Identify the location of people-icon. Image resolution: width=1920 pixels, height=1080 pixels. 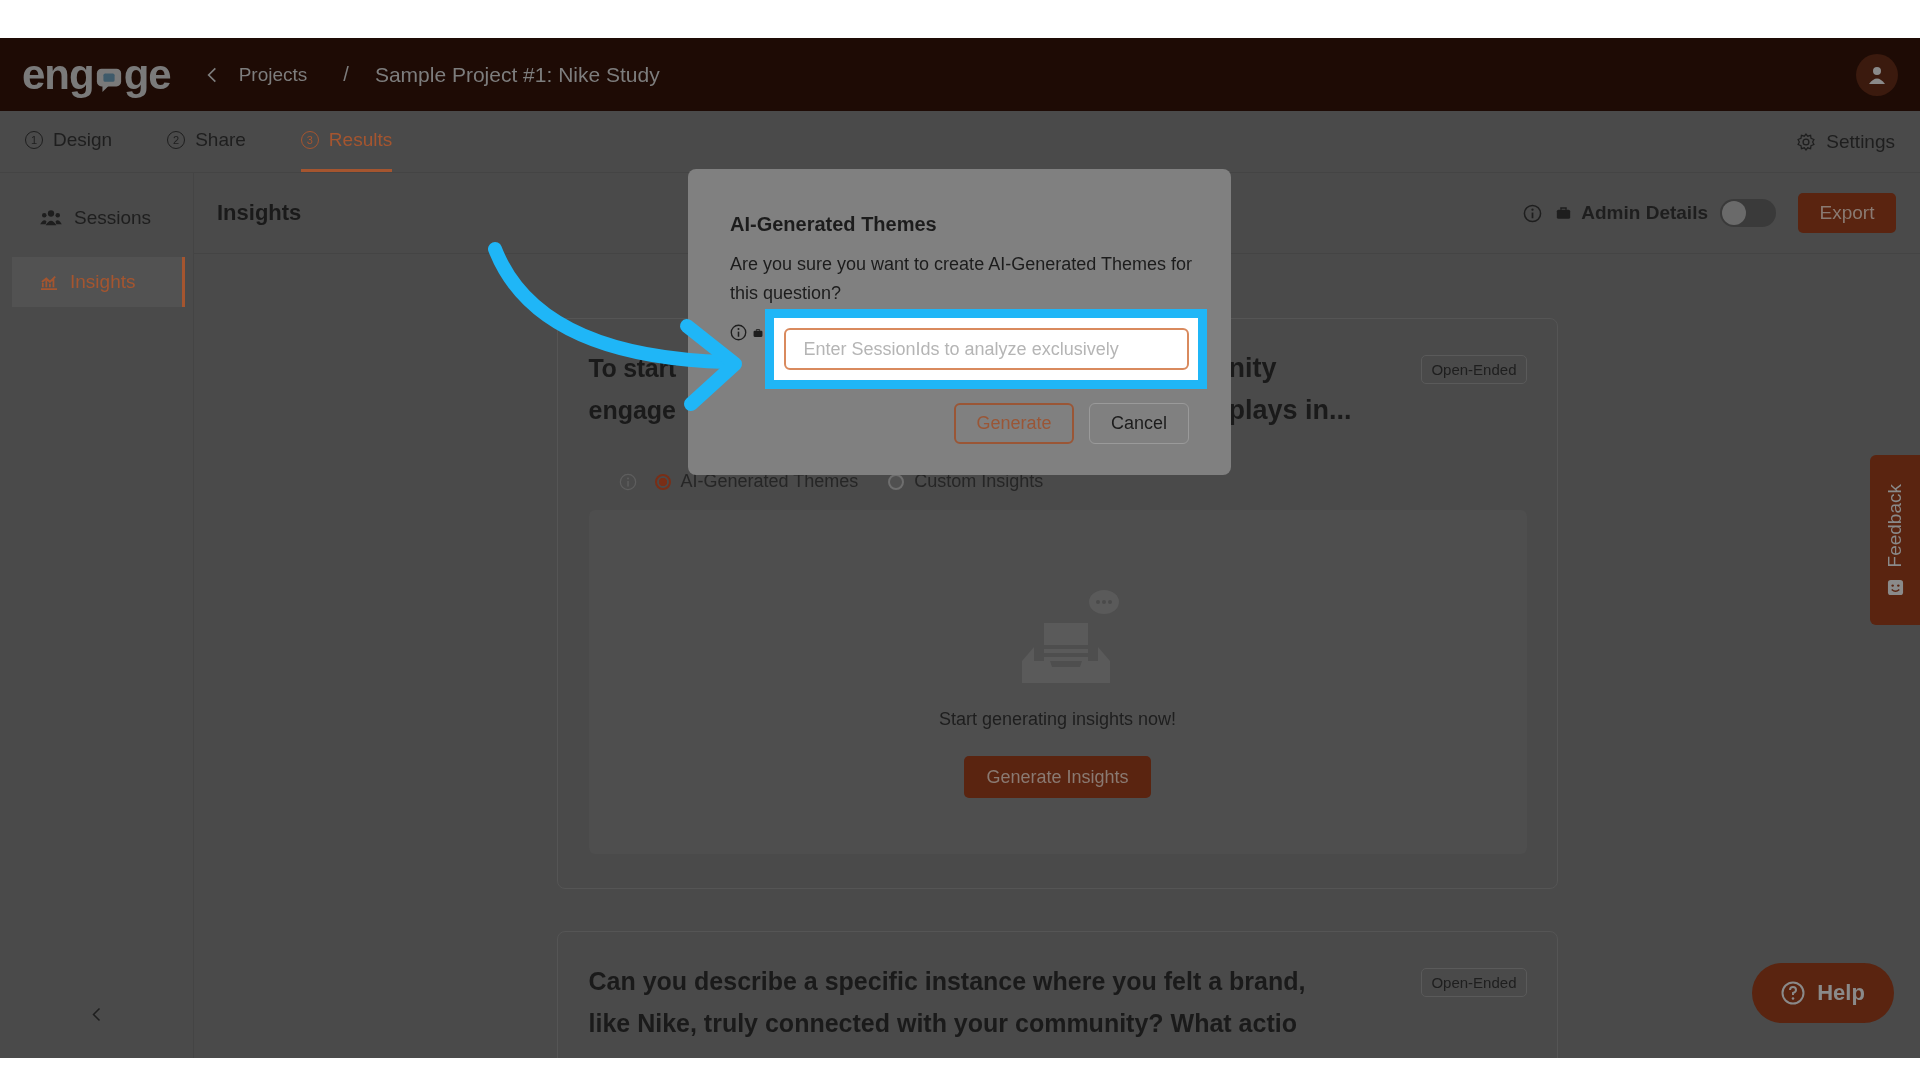
(51, 218).